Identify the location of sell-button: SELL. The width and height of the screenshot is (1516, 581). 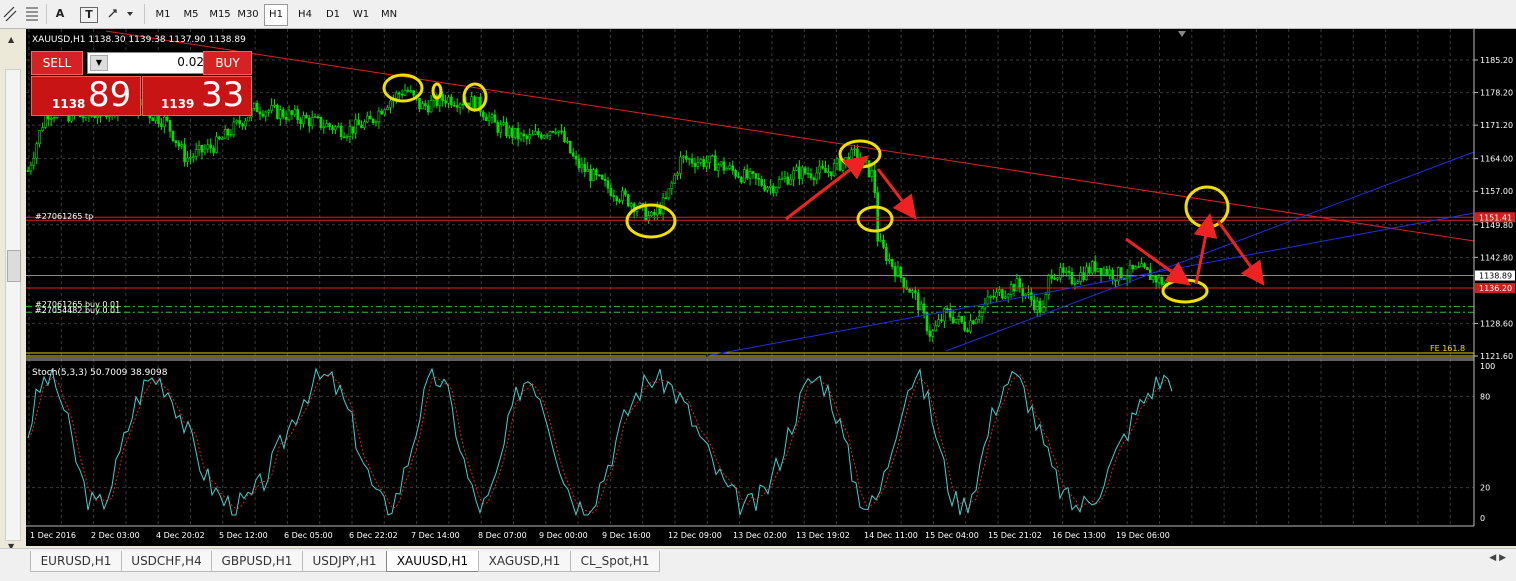
(57, 63).